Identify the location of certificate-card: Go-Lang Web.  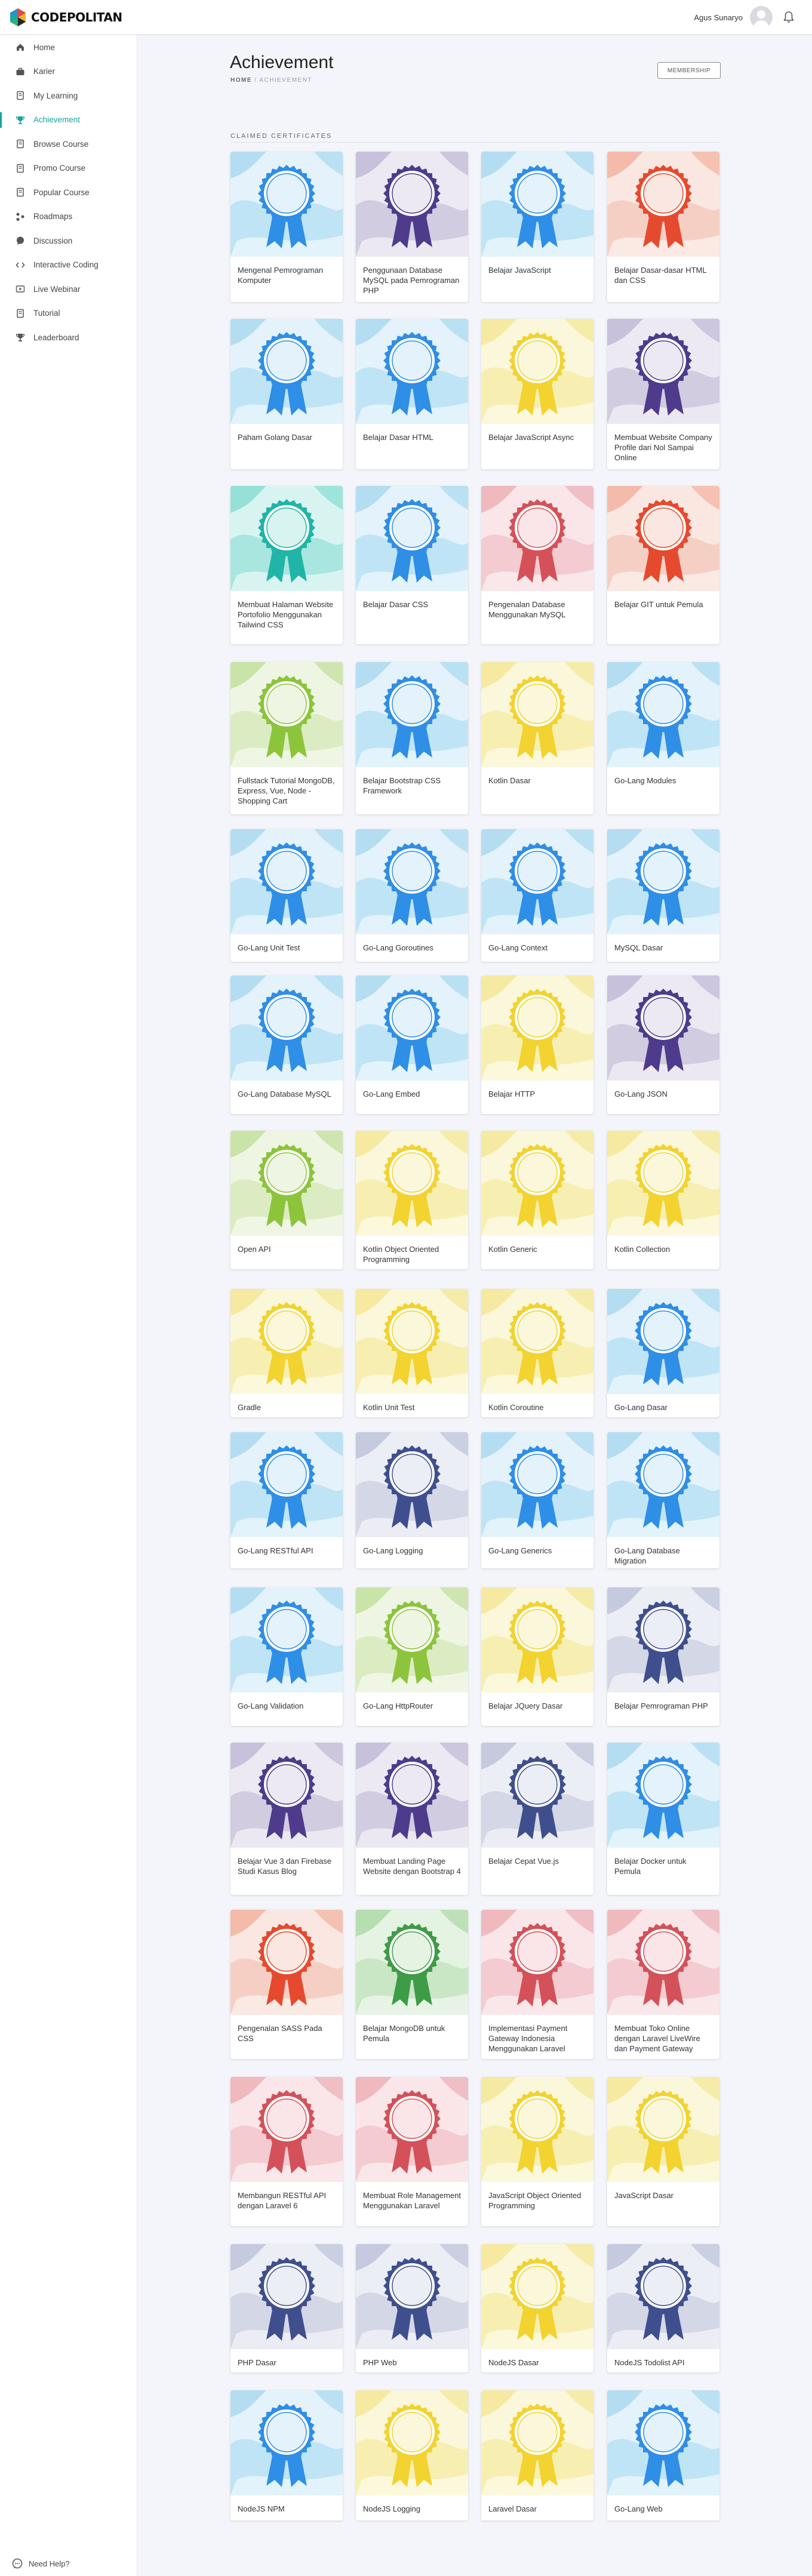
(663, 2455).